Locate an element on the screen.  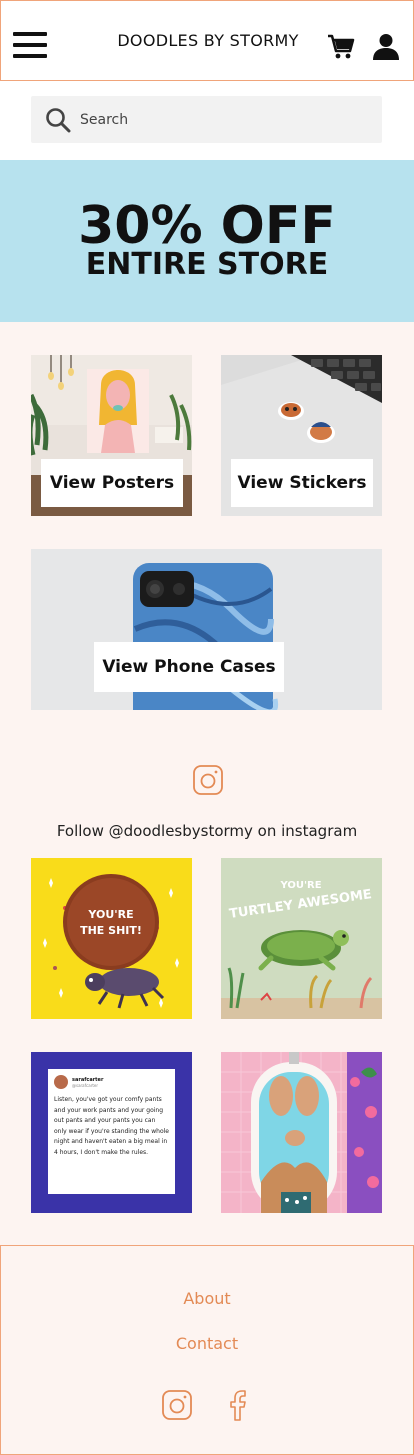
instagram-follow-text: Follow @doodlesbystormy on instagram is located at coordinates (207, 831).